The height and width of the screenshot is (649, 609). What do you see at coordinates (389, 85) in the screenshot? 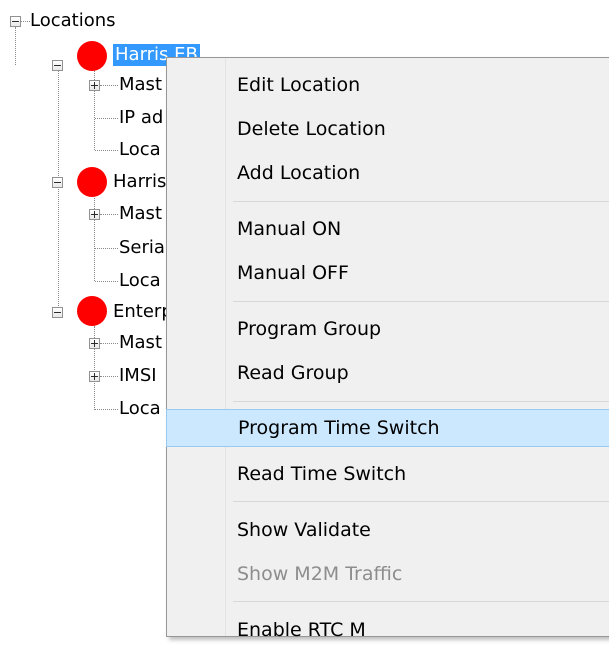
I see `menu-item-edit-location: Edit Location` at bounding box center [389, 85].